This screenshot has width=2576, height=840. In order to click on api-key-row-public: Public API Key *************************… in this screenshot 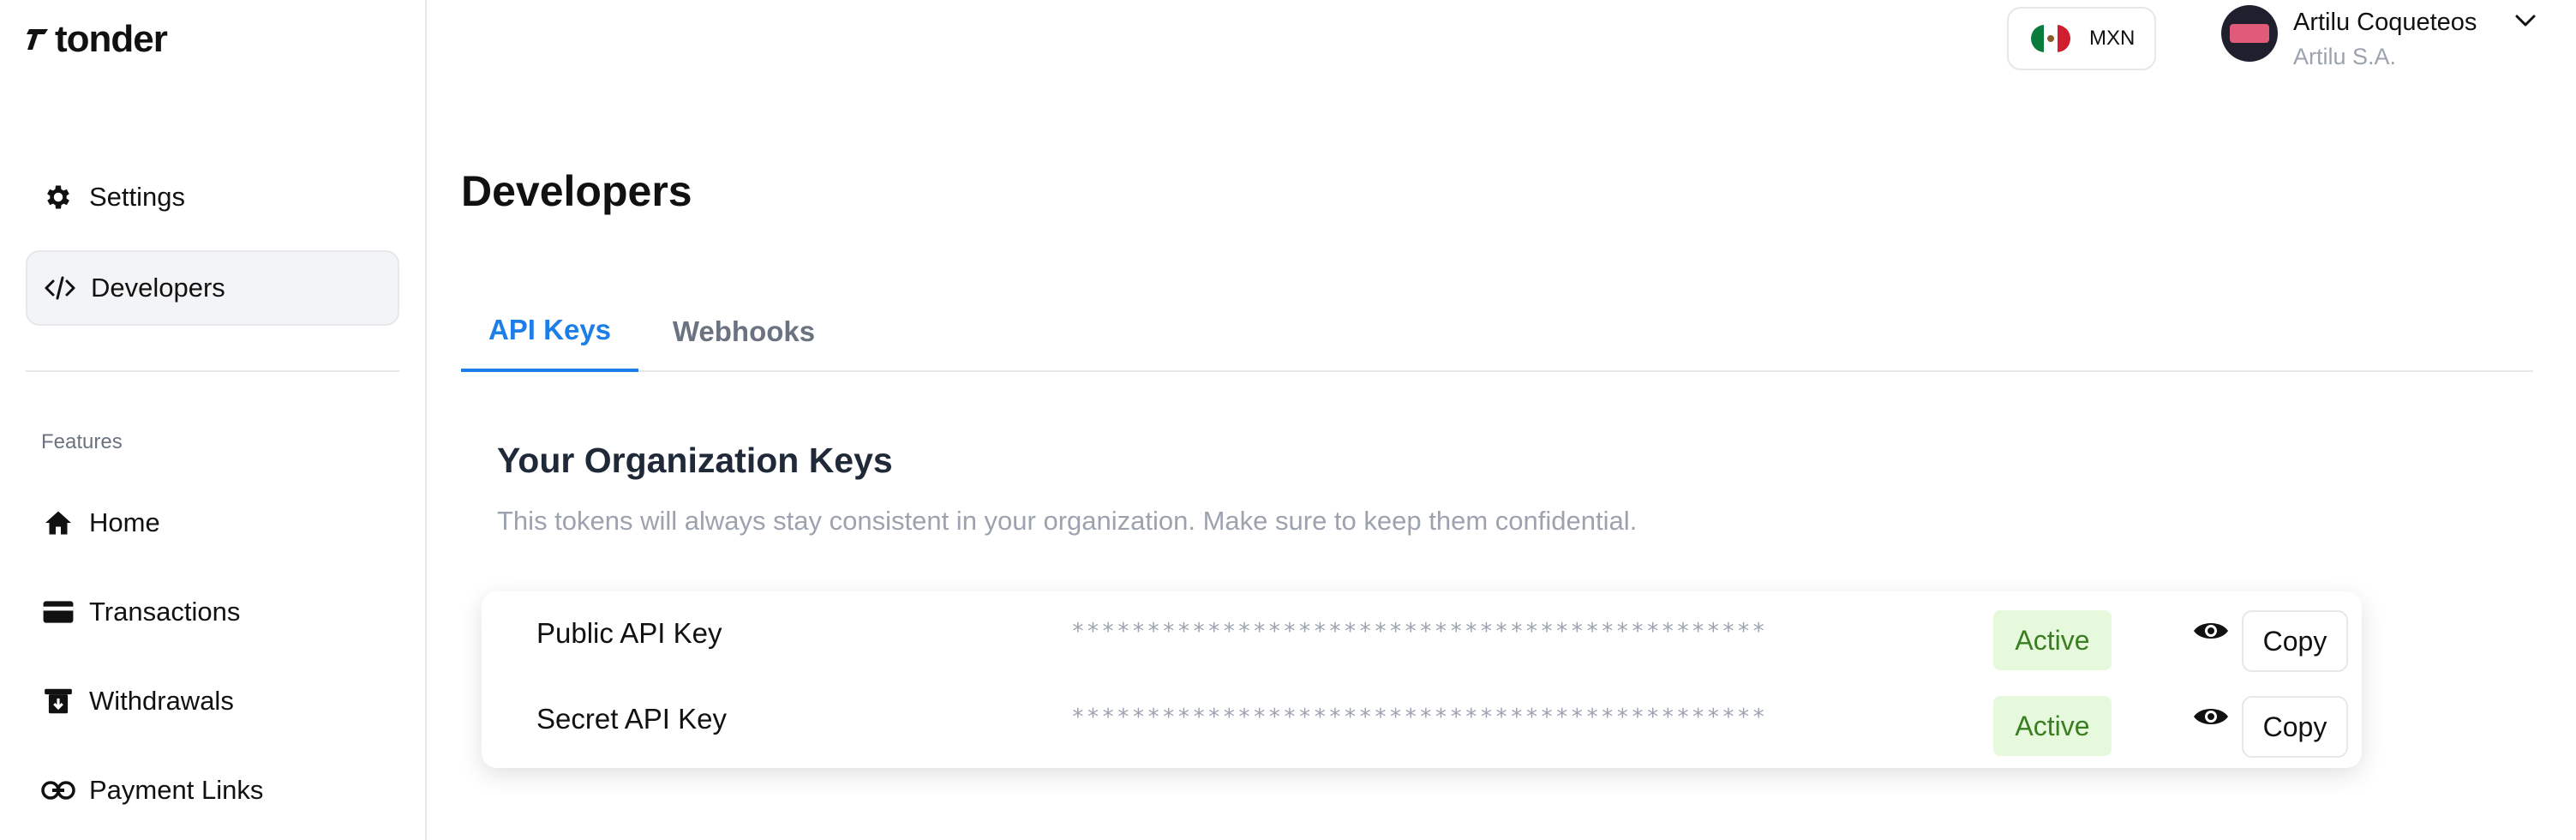, I will do `click(1422, 634)`.